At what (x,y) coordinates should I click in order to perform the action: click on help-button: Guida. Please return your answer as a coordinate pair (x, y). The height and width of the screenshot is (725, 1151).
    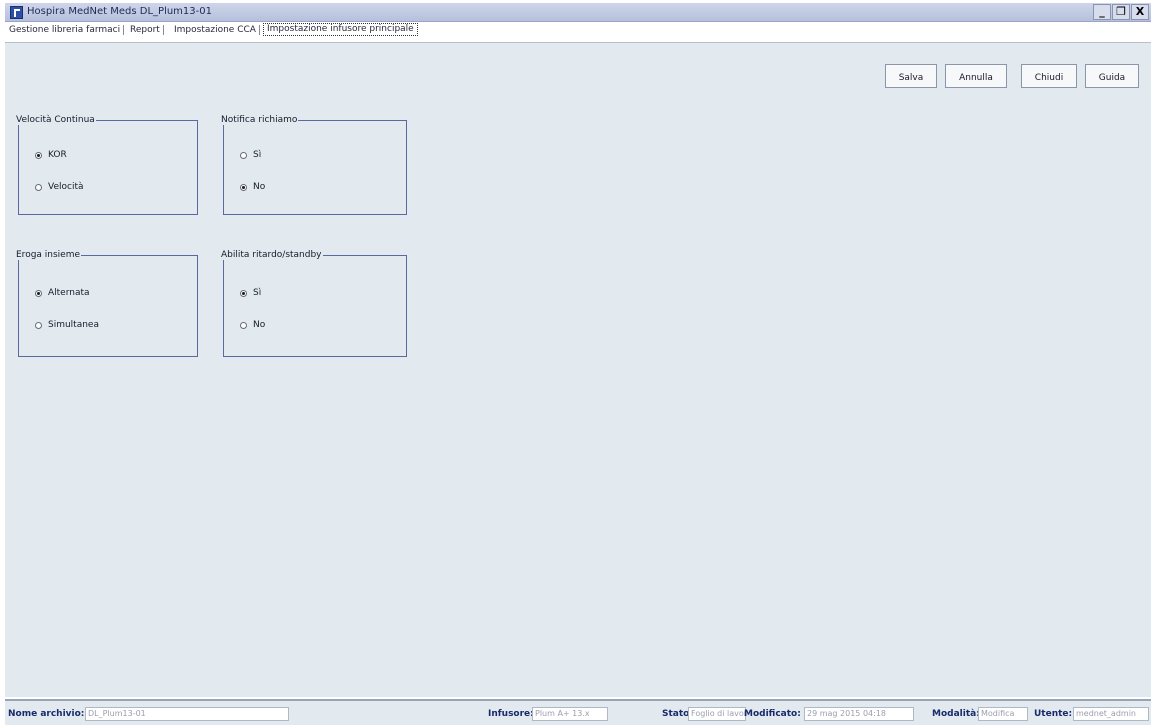
    Looking at the image, I should click on (1112, 76).